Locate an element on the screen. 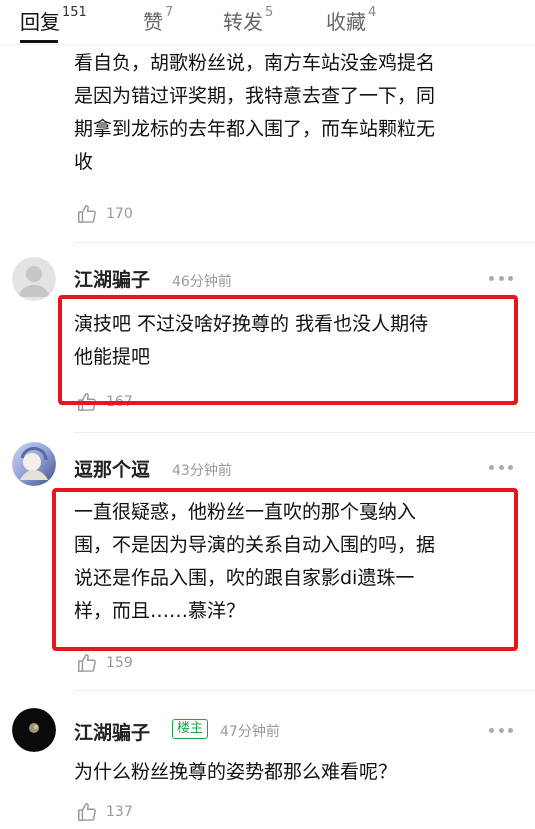  tab-likes-count: 7 is located at coordinates (169, 12).